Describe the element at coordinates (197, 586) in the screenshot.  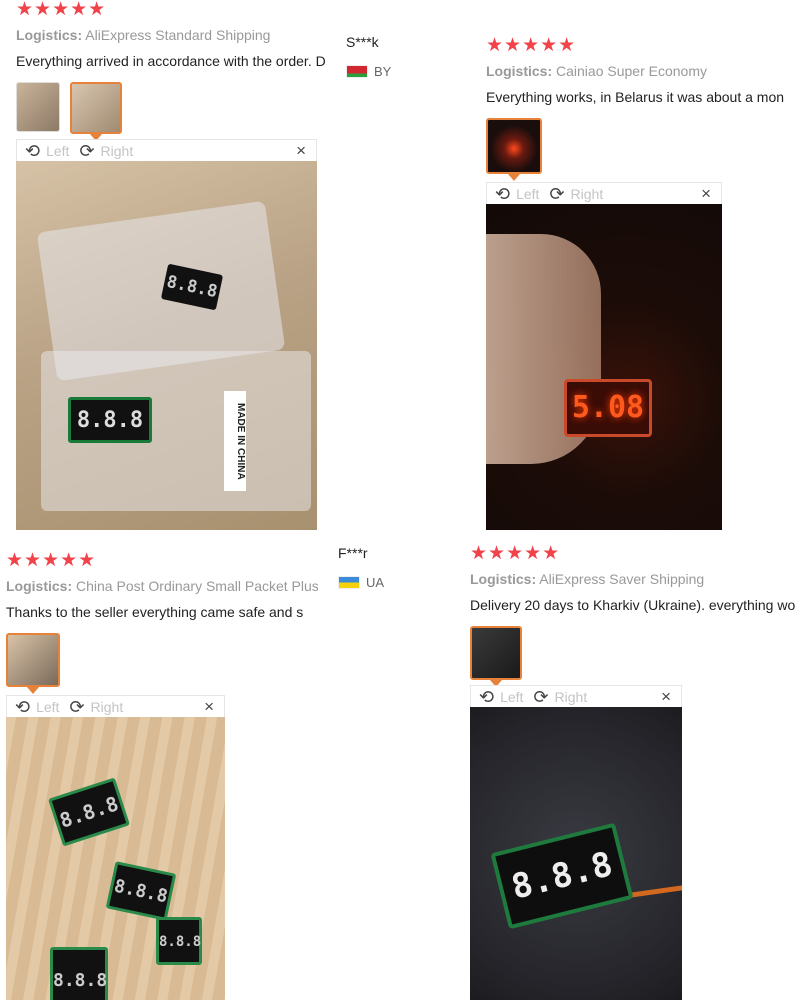
I see `logistics-value: China Post Ordinary Small Packet Plus` at that location.